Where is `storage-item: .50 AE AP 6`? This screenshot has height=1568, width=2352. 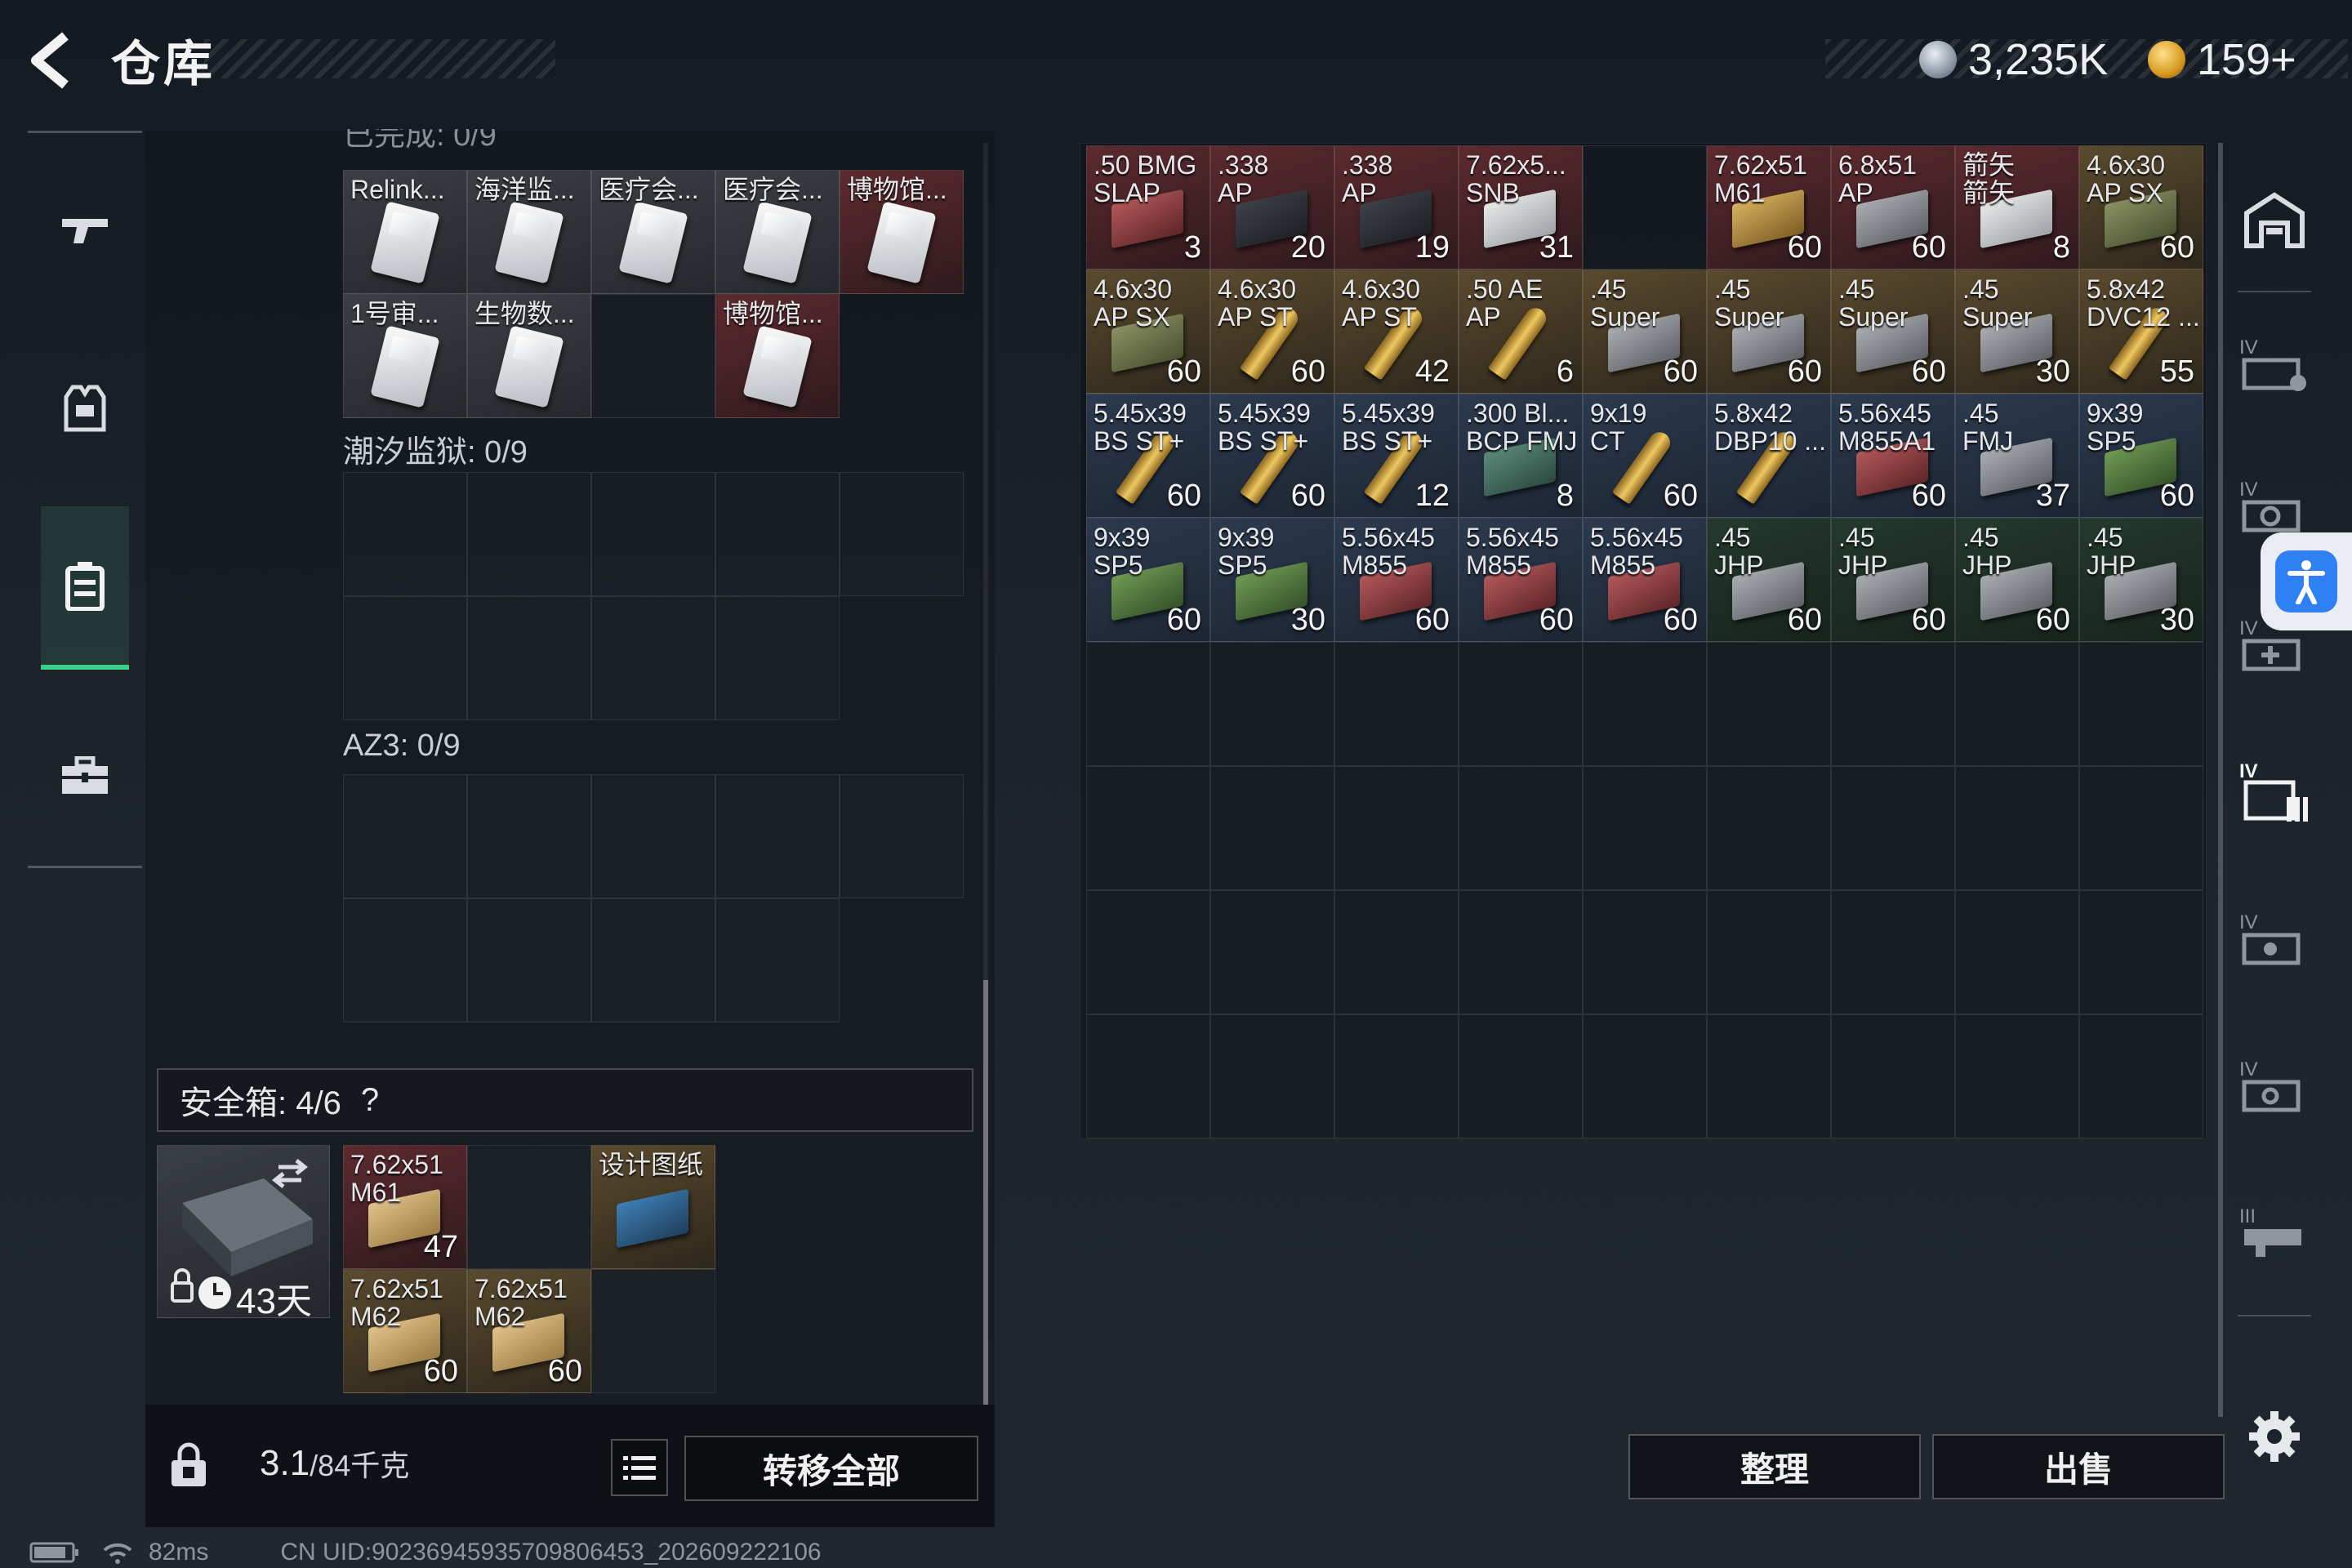
storage-item: .50 AE AP 6 is located at coordinates (1521, 332).